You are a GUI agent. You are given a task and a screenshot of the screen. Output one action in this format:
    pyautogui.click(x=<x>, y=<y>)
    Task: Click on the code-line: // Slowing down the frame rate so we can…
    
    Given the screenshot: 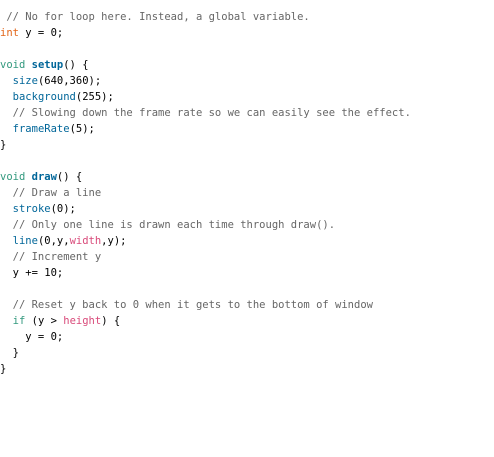 What is the action you would take?
    pyautogui.click(x=247, y=113)
    